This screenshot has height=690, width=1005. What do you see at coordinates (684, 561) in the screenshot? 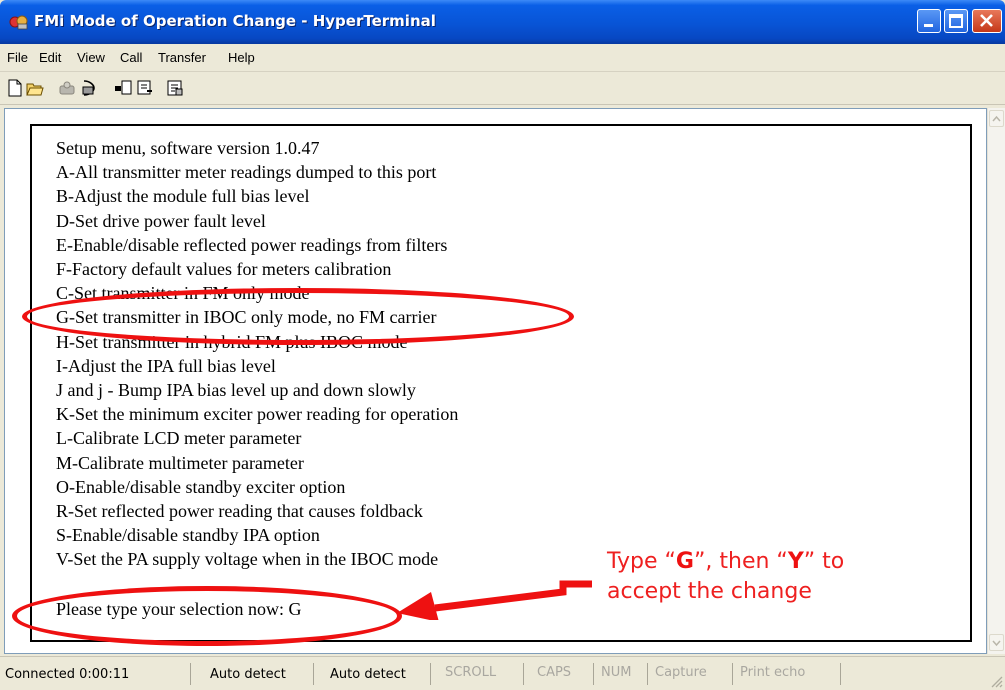
I see `callout-key-g: G` at bounding box center [684, 561].